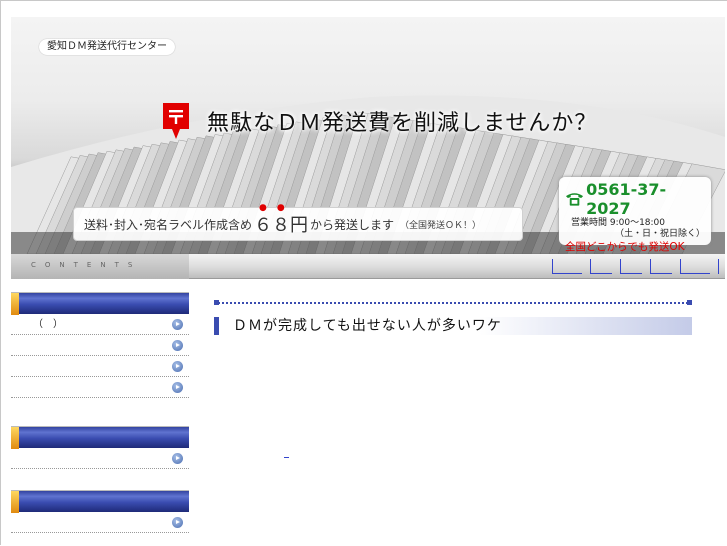  I want to click on banner-price-value: ６８, so click(272, 225).